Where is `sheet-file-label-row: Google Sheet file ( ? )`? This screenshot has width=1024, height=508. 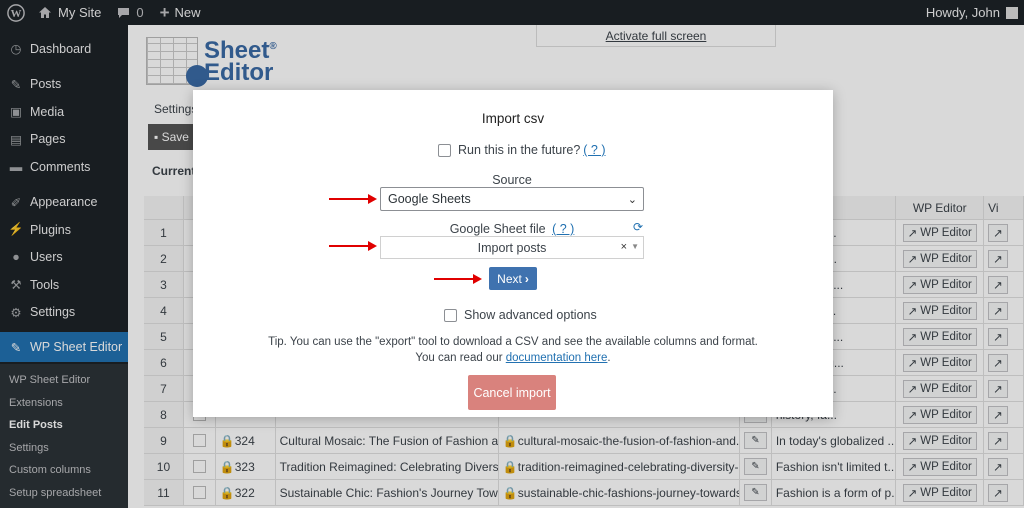 sheet-file-label-row: Google Sheet file ( ? ) is located at coordinates (512, 229).